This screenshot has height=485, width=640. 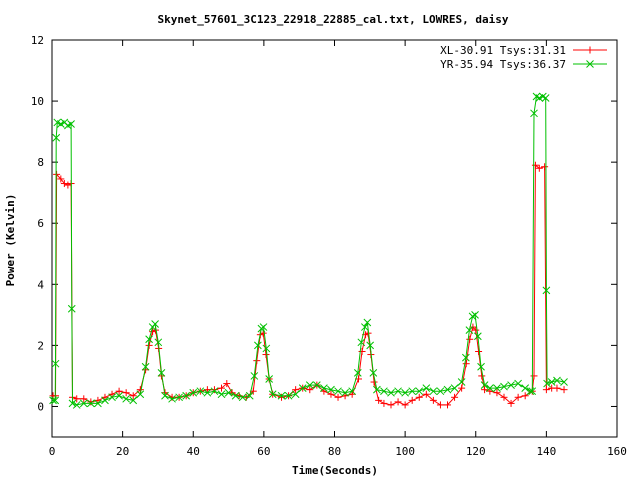 I want to click on y-tick-label: 8, so click(x=40, y=162).